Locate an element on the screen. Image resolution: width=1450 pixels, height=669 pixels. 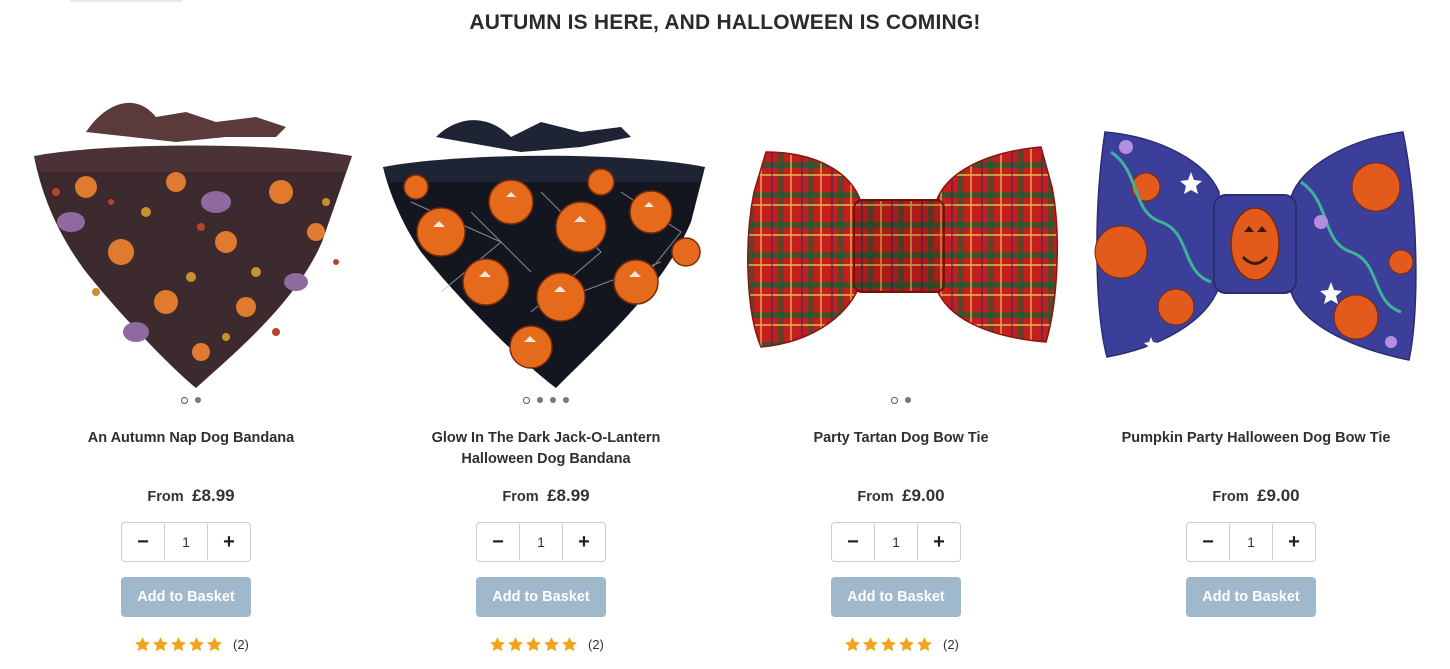
jackolantern-bandana-image is located at coordinates (544, 254).